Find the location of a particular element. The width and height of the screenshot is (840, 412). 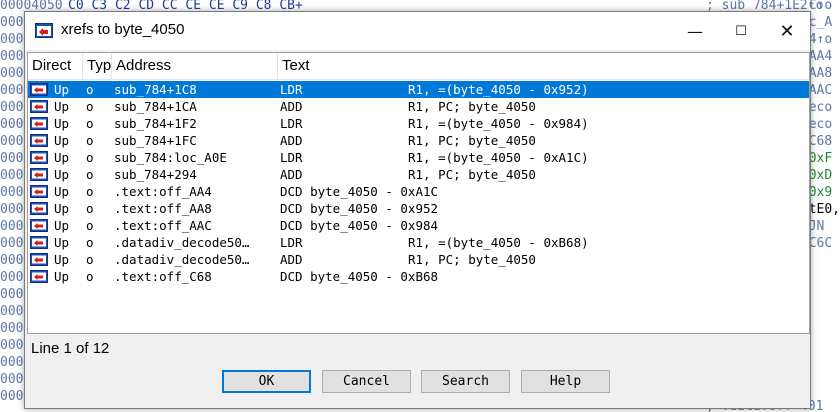

maximize-button: ☐ is located at coordinates (741, 31).